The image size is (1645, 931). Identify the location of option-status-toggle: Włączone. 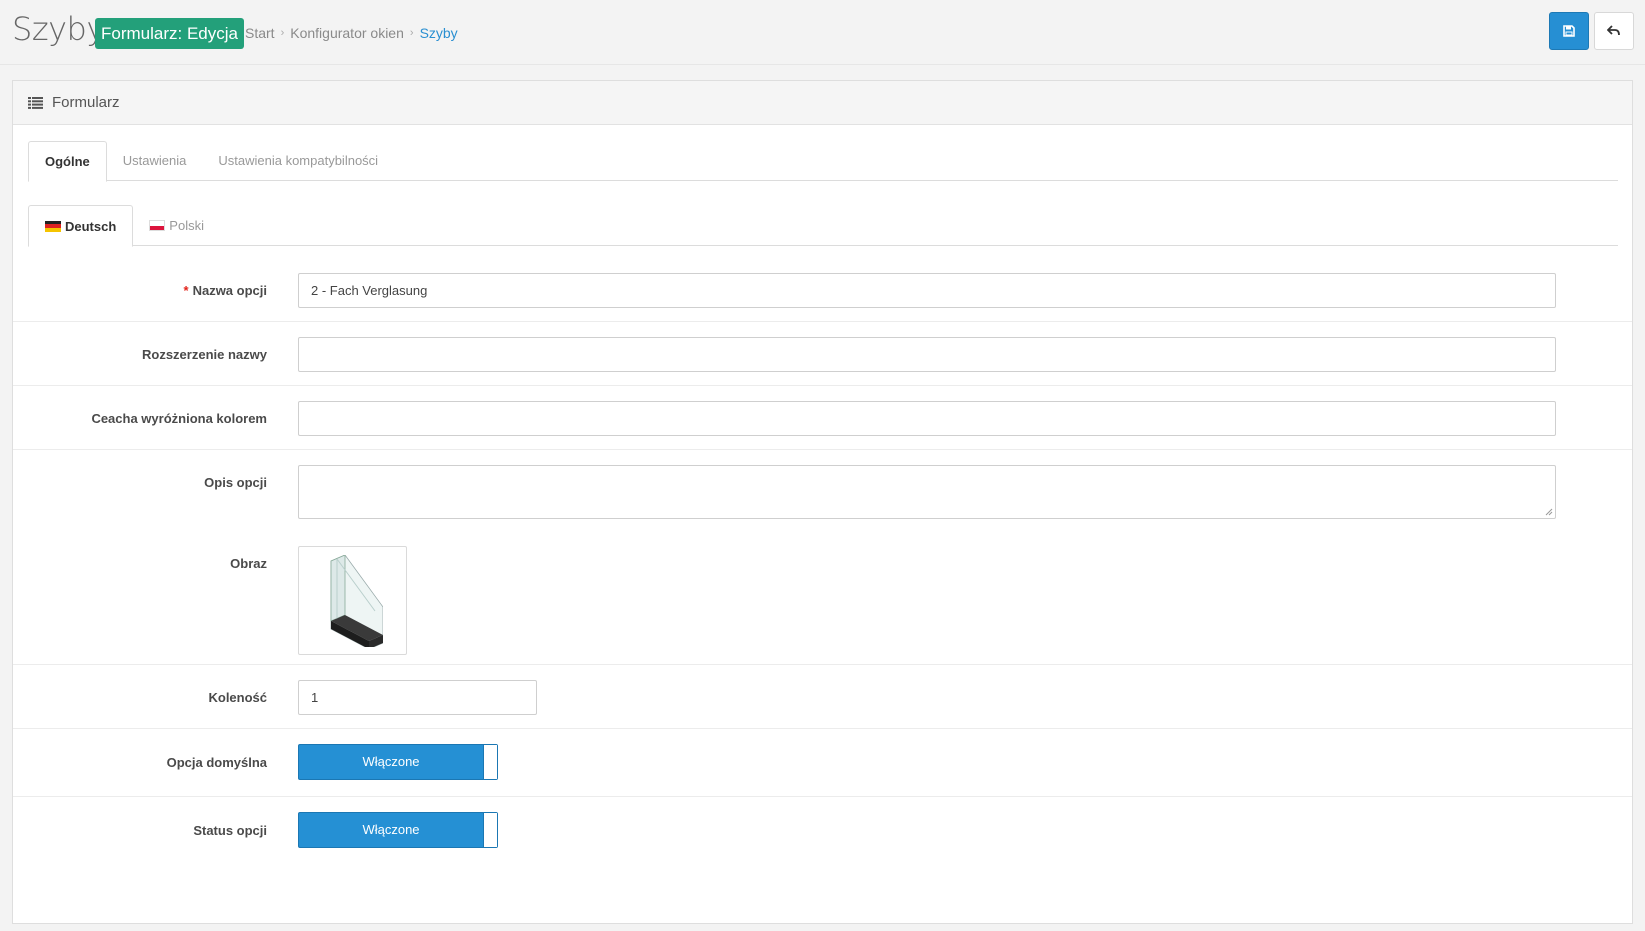
(398, 830).